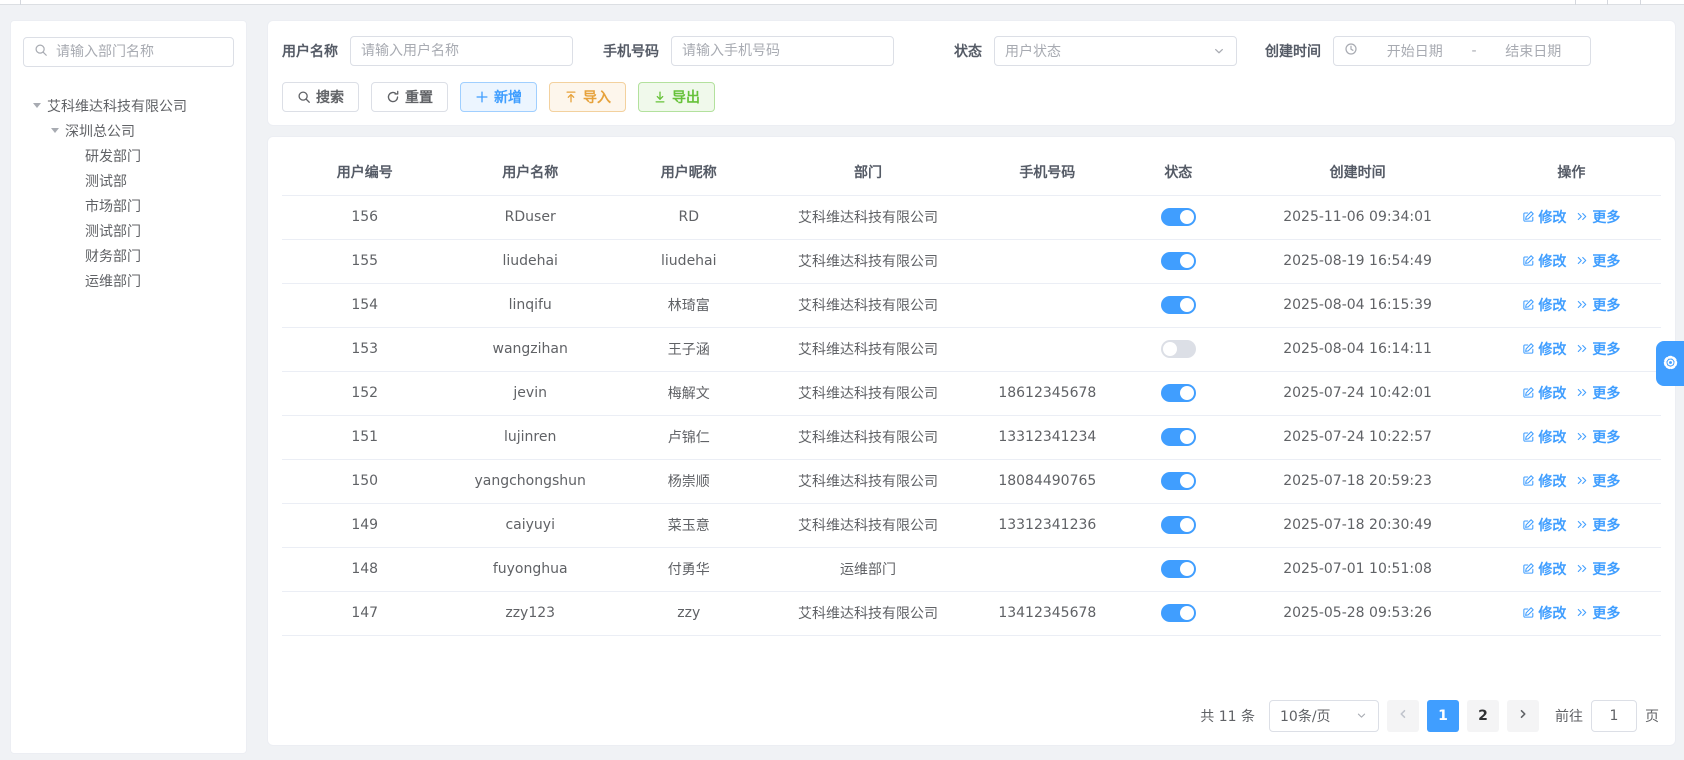  I want to click on chevron-down-icon, so click(1219, 51).